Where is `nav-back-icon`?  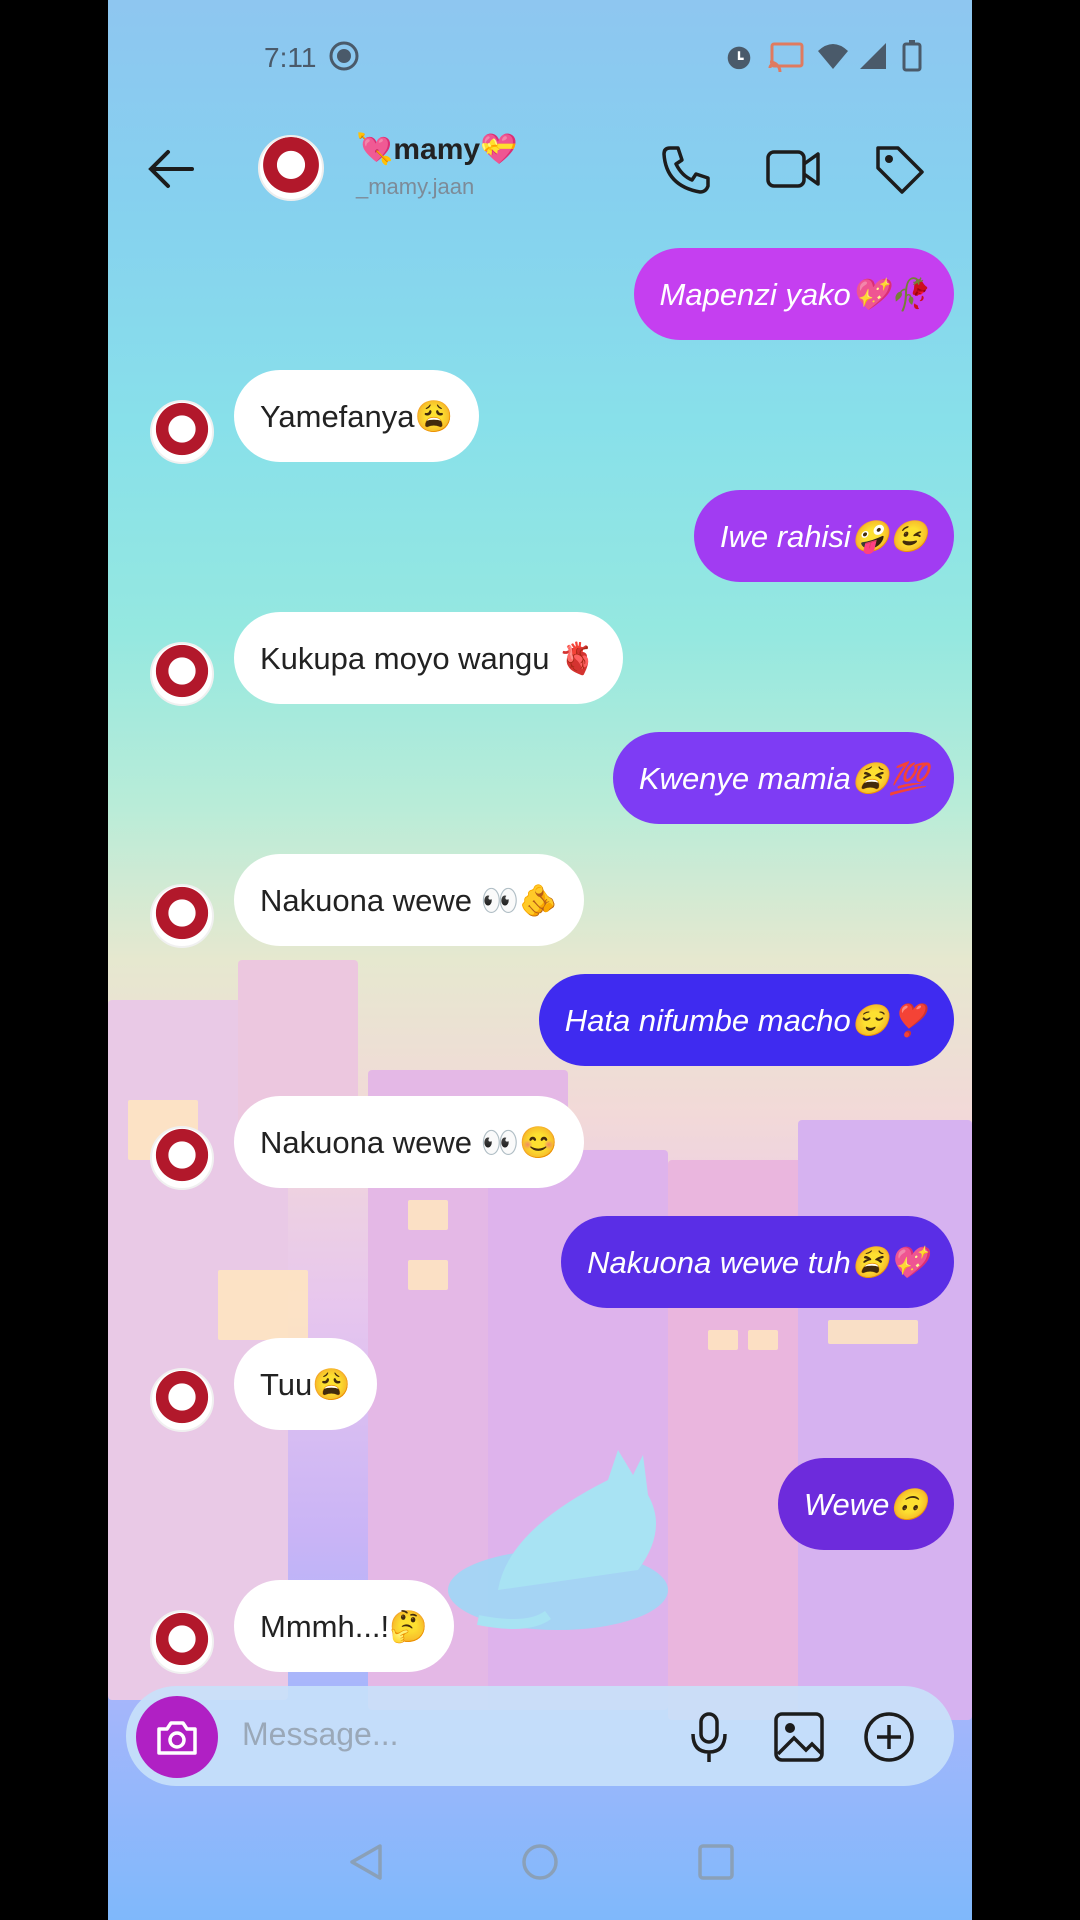
nav-back-icon is located at coordinates (366, 1862).